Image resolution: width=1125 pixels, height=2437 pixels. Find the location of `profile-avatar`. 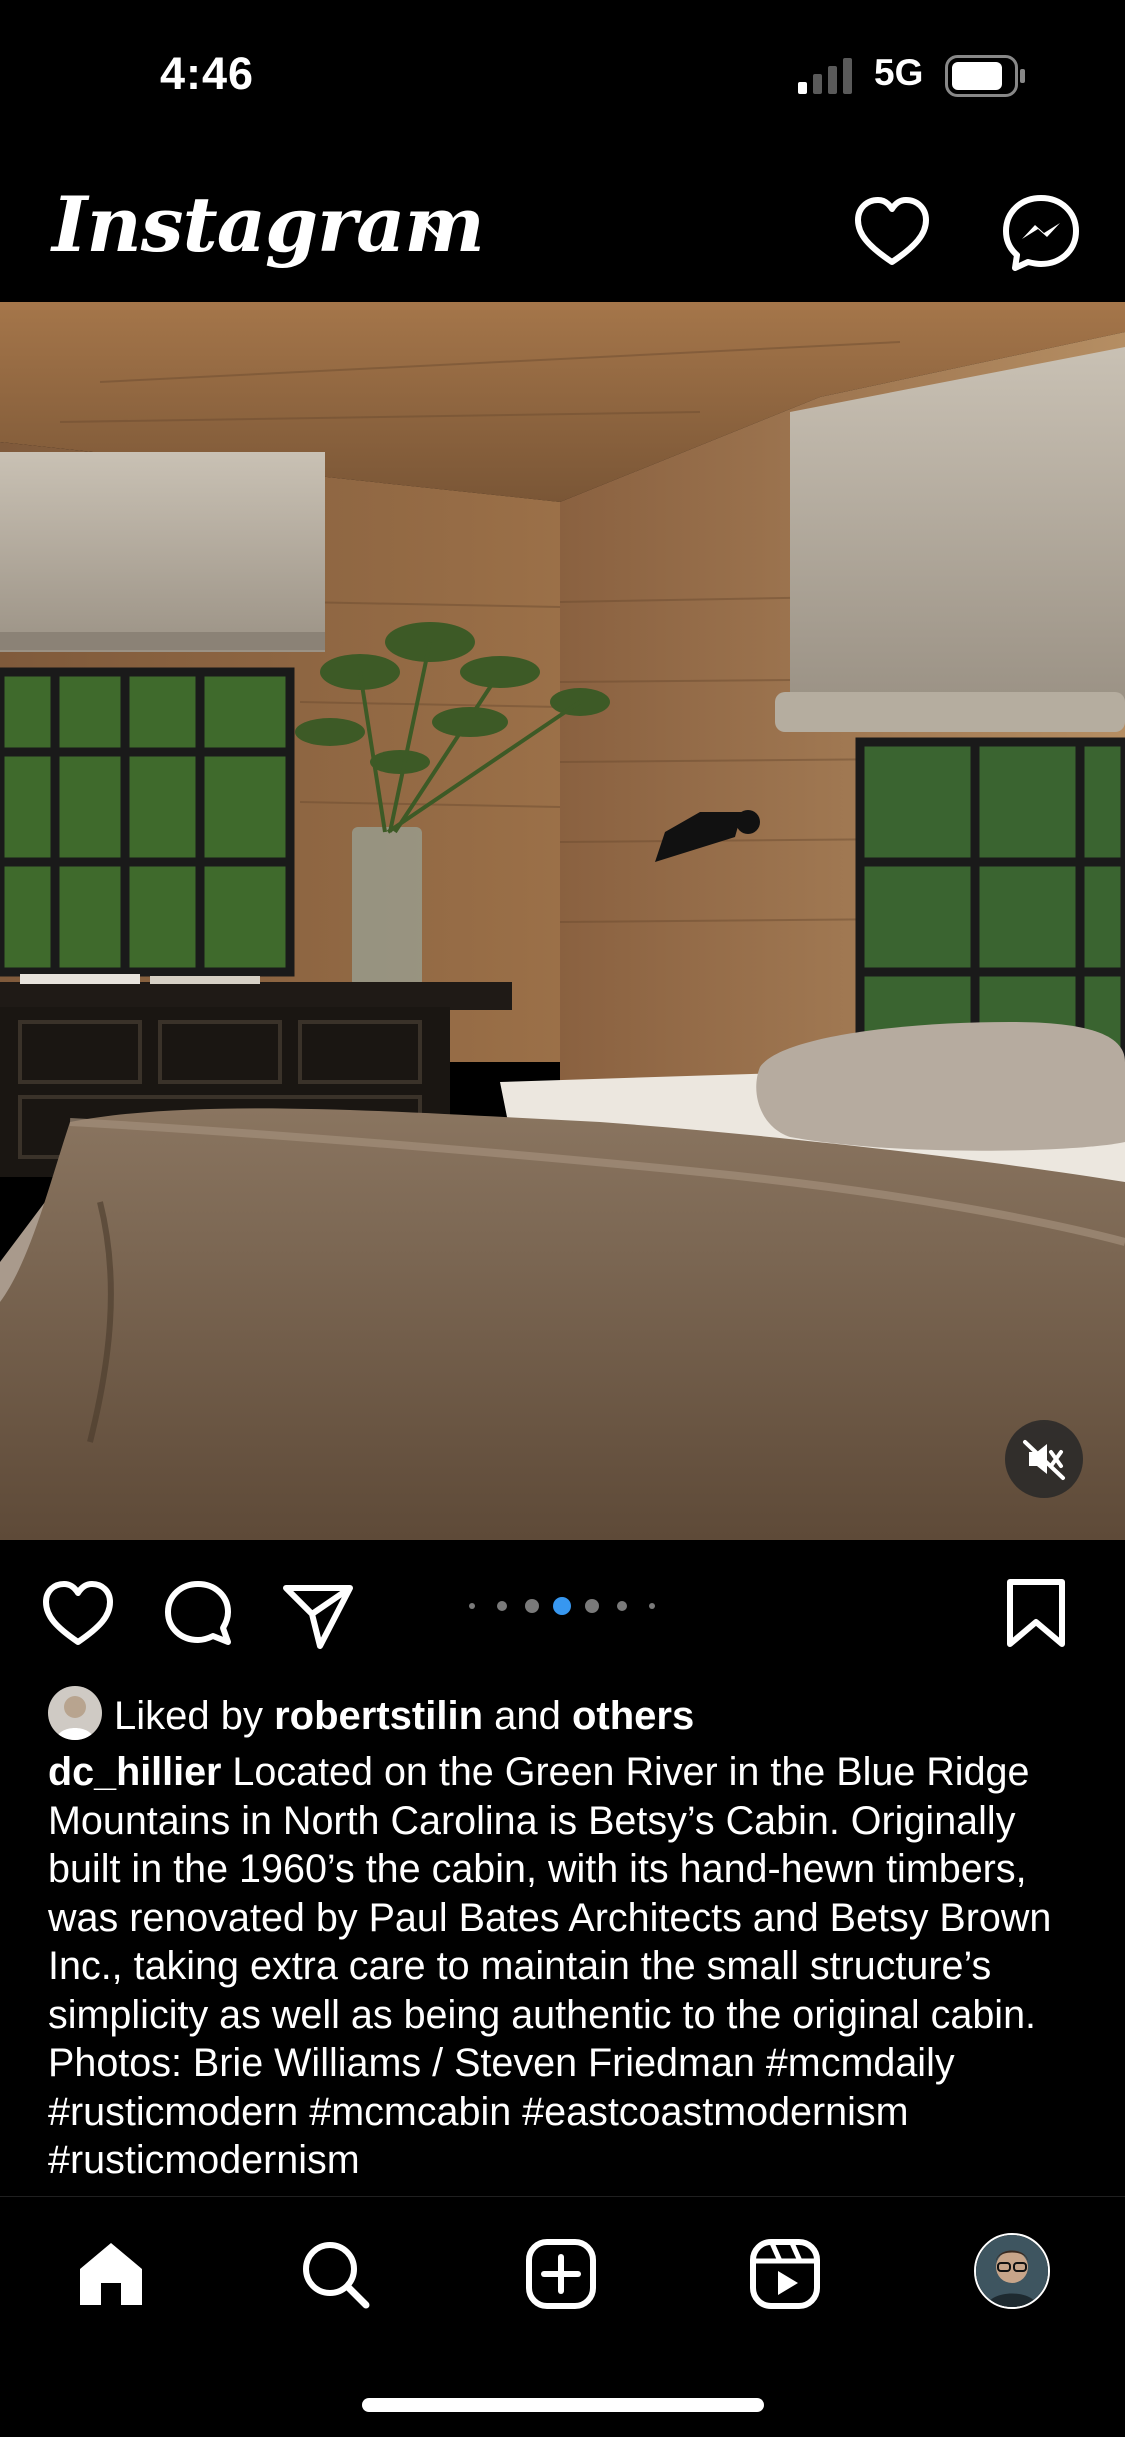

profile-avatar is located at coordinates (1012, 2271).